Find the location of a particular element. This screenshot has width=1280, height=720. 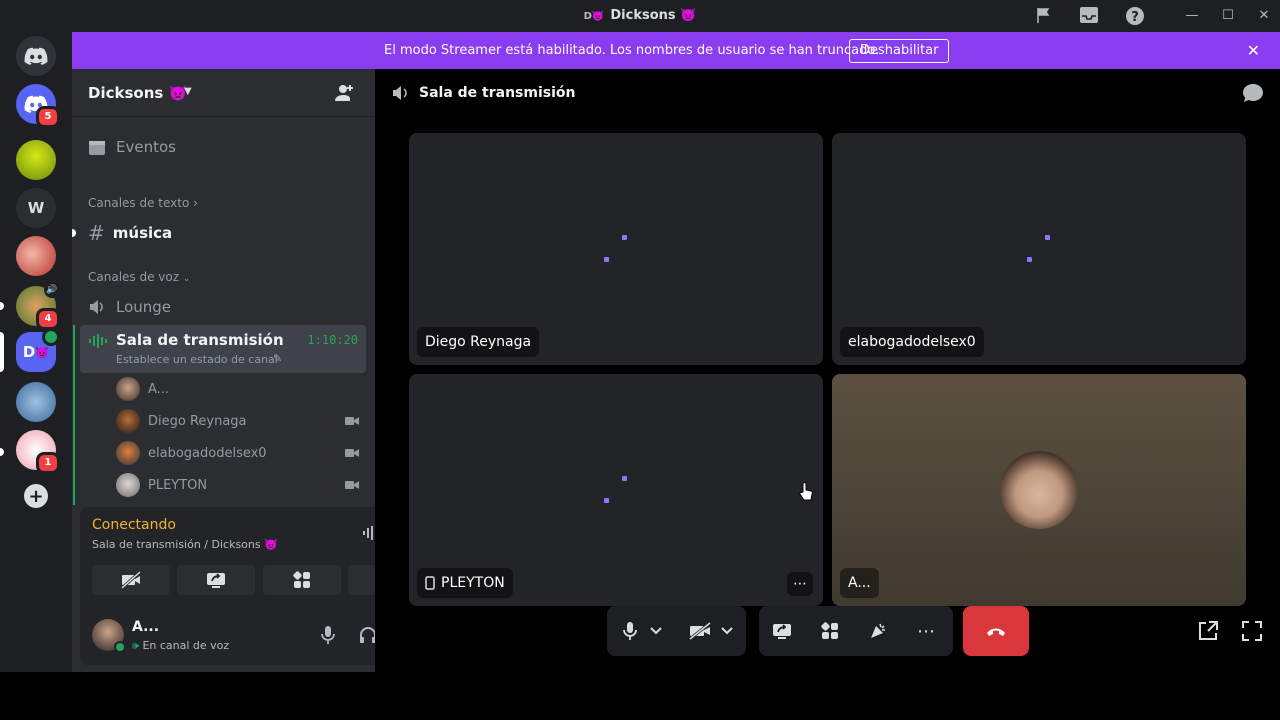

voice-member: Diego Reynaga is located at coordinates (237, 421).